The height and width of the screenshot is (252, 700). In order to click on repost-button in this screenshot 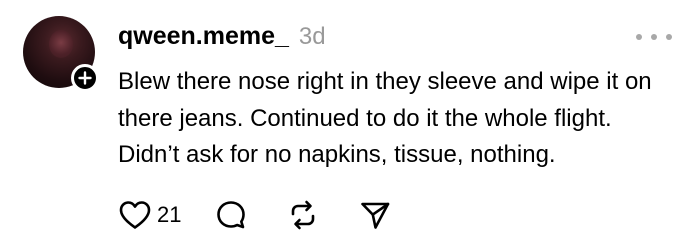, I will do `click(303, 215)`.